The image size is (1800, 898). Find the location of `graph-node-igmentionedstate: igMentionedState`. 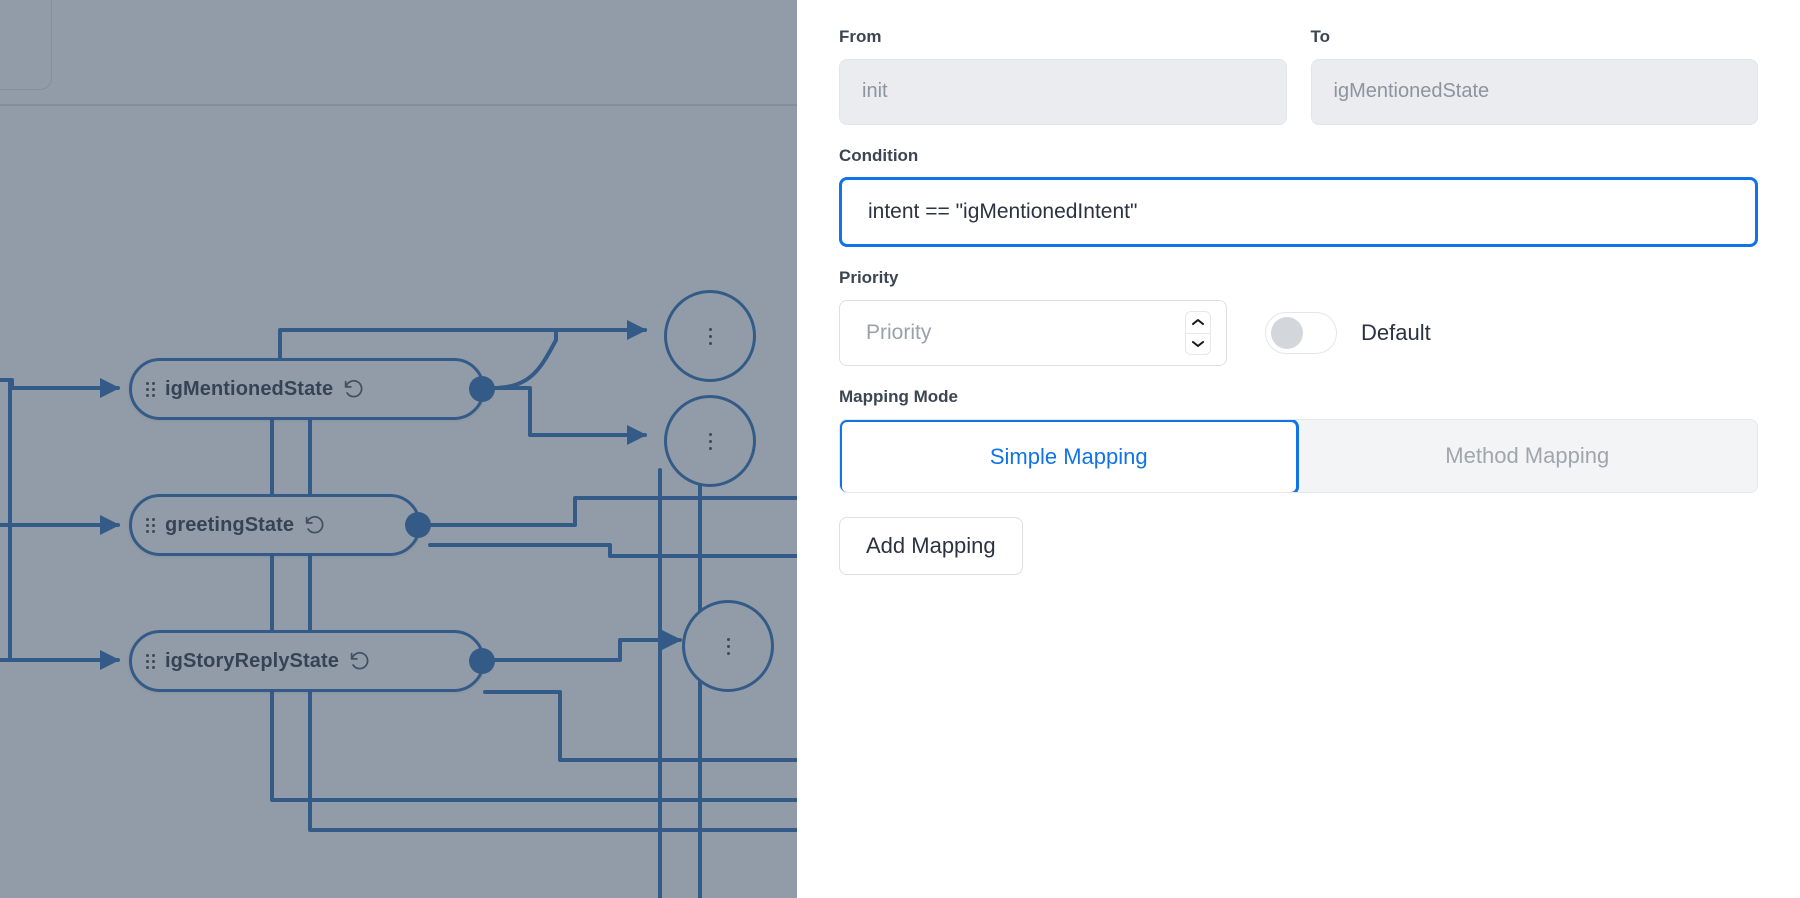

graph-node-igmentionedstate: igMentionedState is located at coordinates (312, 389).